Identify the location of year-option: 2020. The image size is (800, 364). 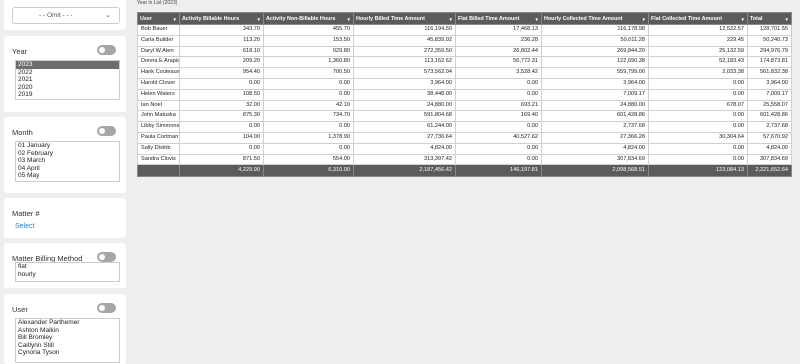
(67, 88).